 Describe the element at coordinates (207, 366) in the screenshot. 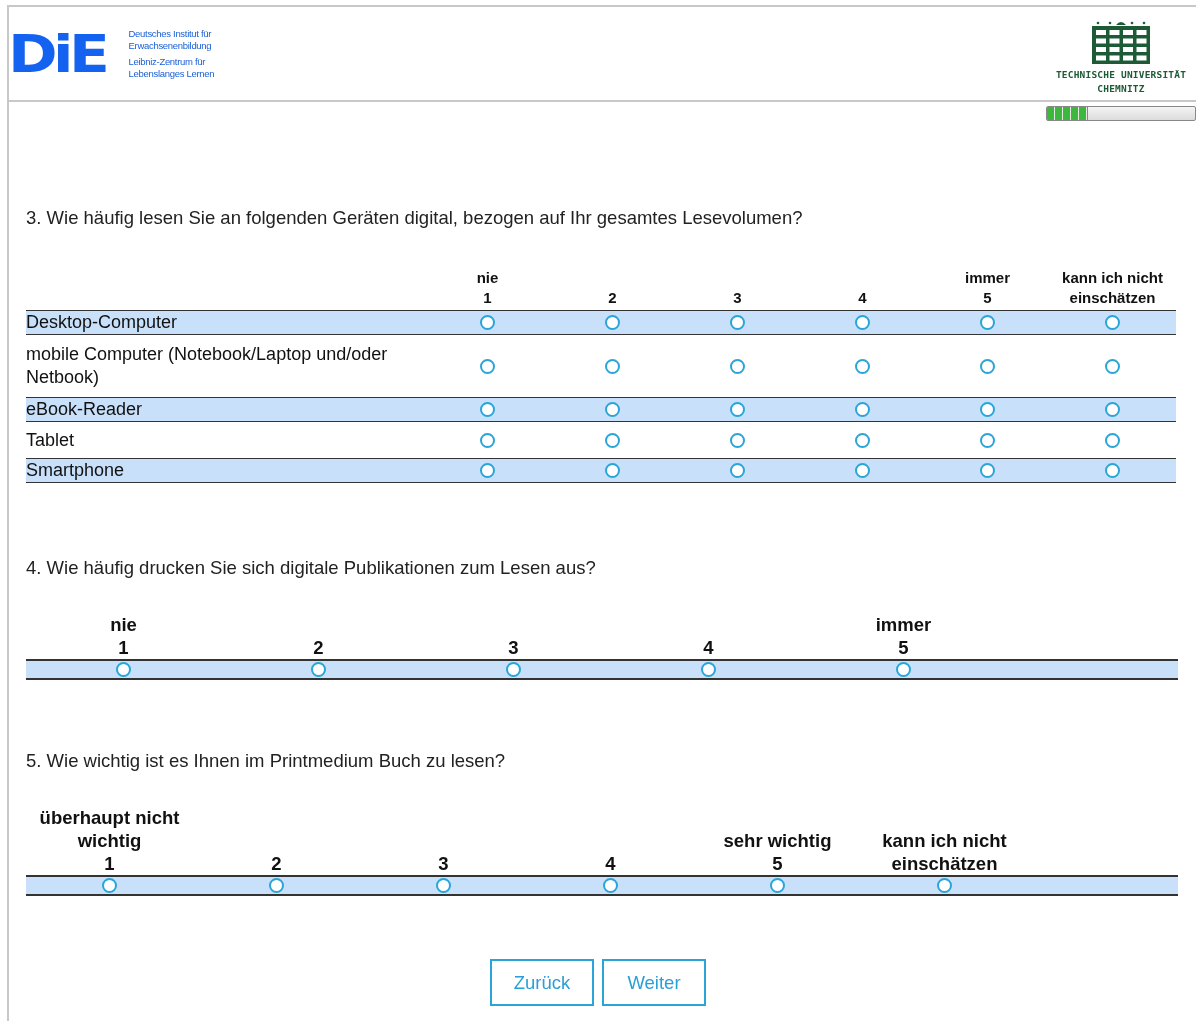

I see `row-label: mobile Computer (Notebook/Laptop und/oder Netbook)` at that location.